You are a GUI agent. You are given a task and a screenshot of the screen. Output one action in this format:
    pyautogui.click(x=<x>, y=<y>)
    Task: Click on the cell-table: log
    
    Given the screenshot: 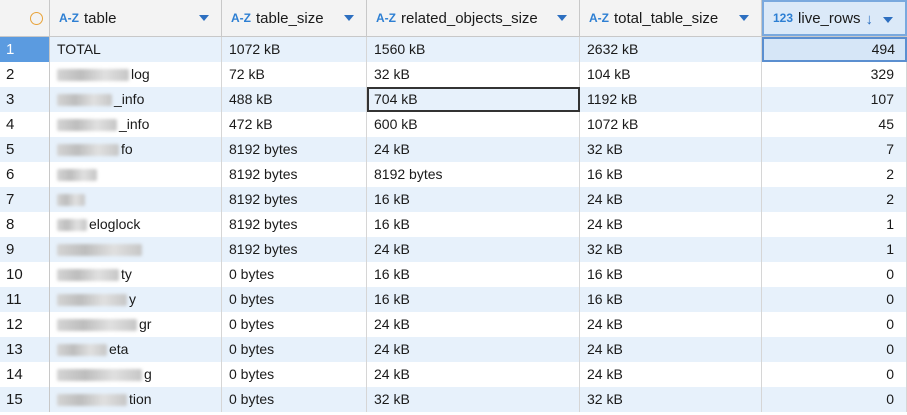 What is the action you would take?
    pyautogui.click(x=136, y=74)
    